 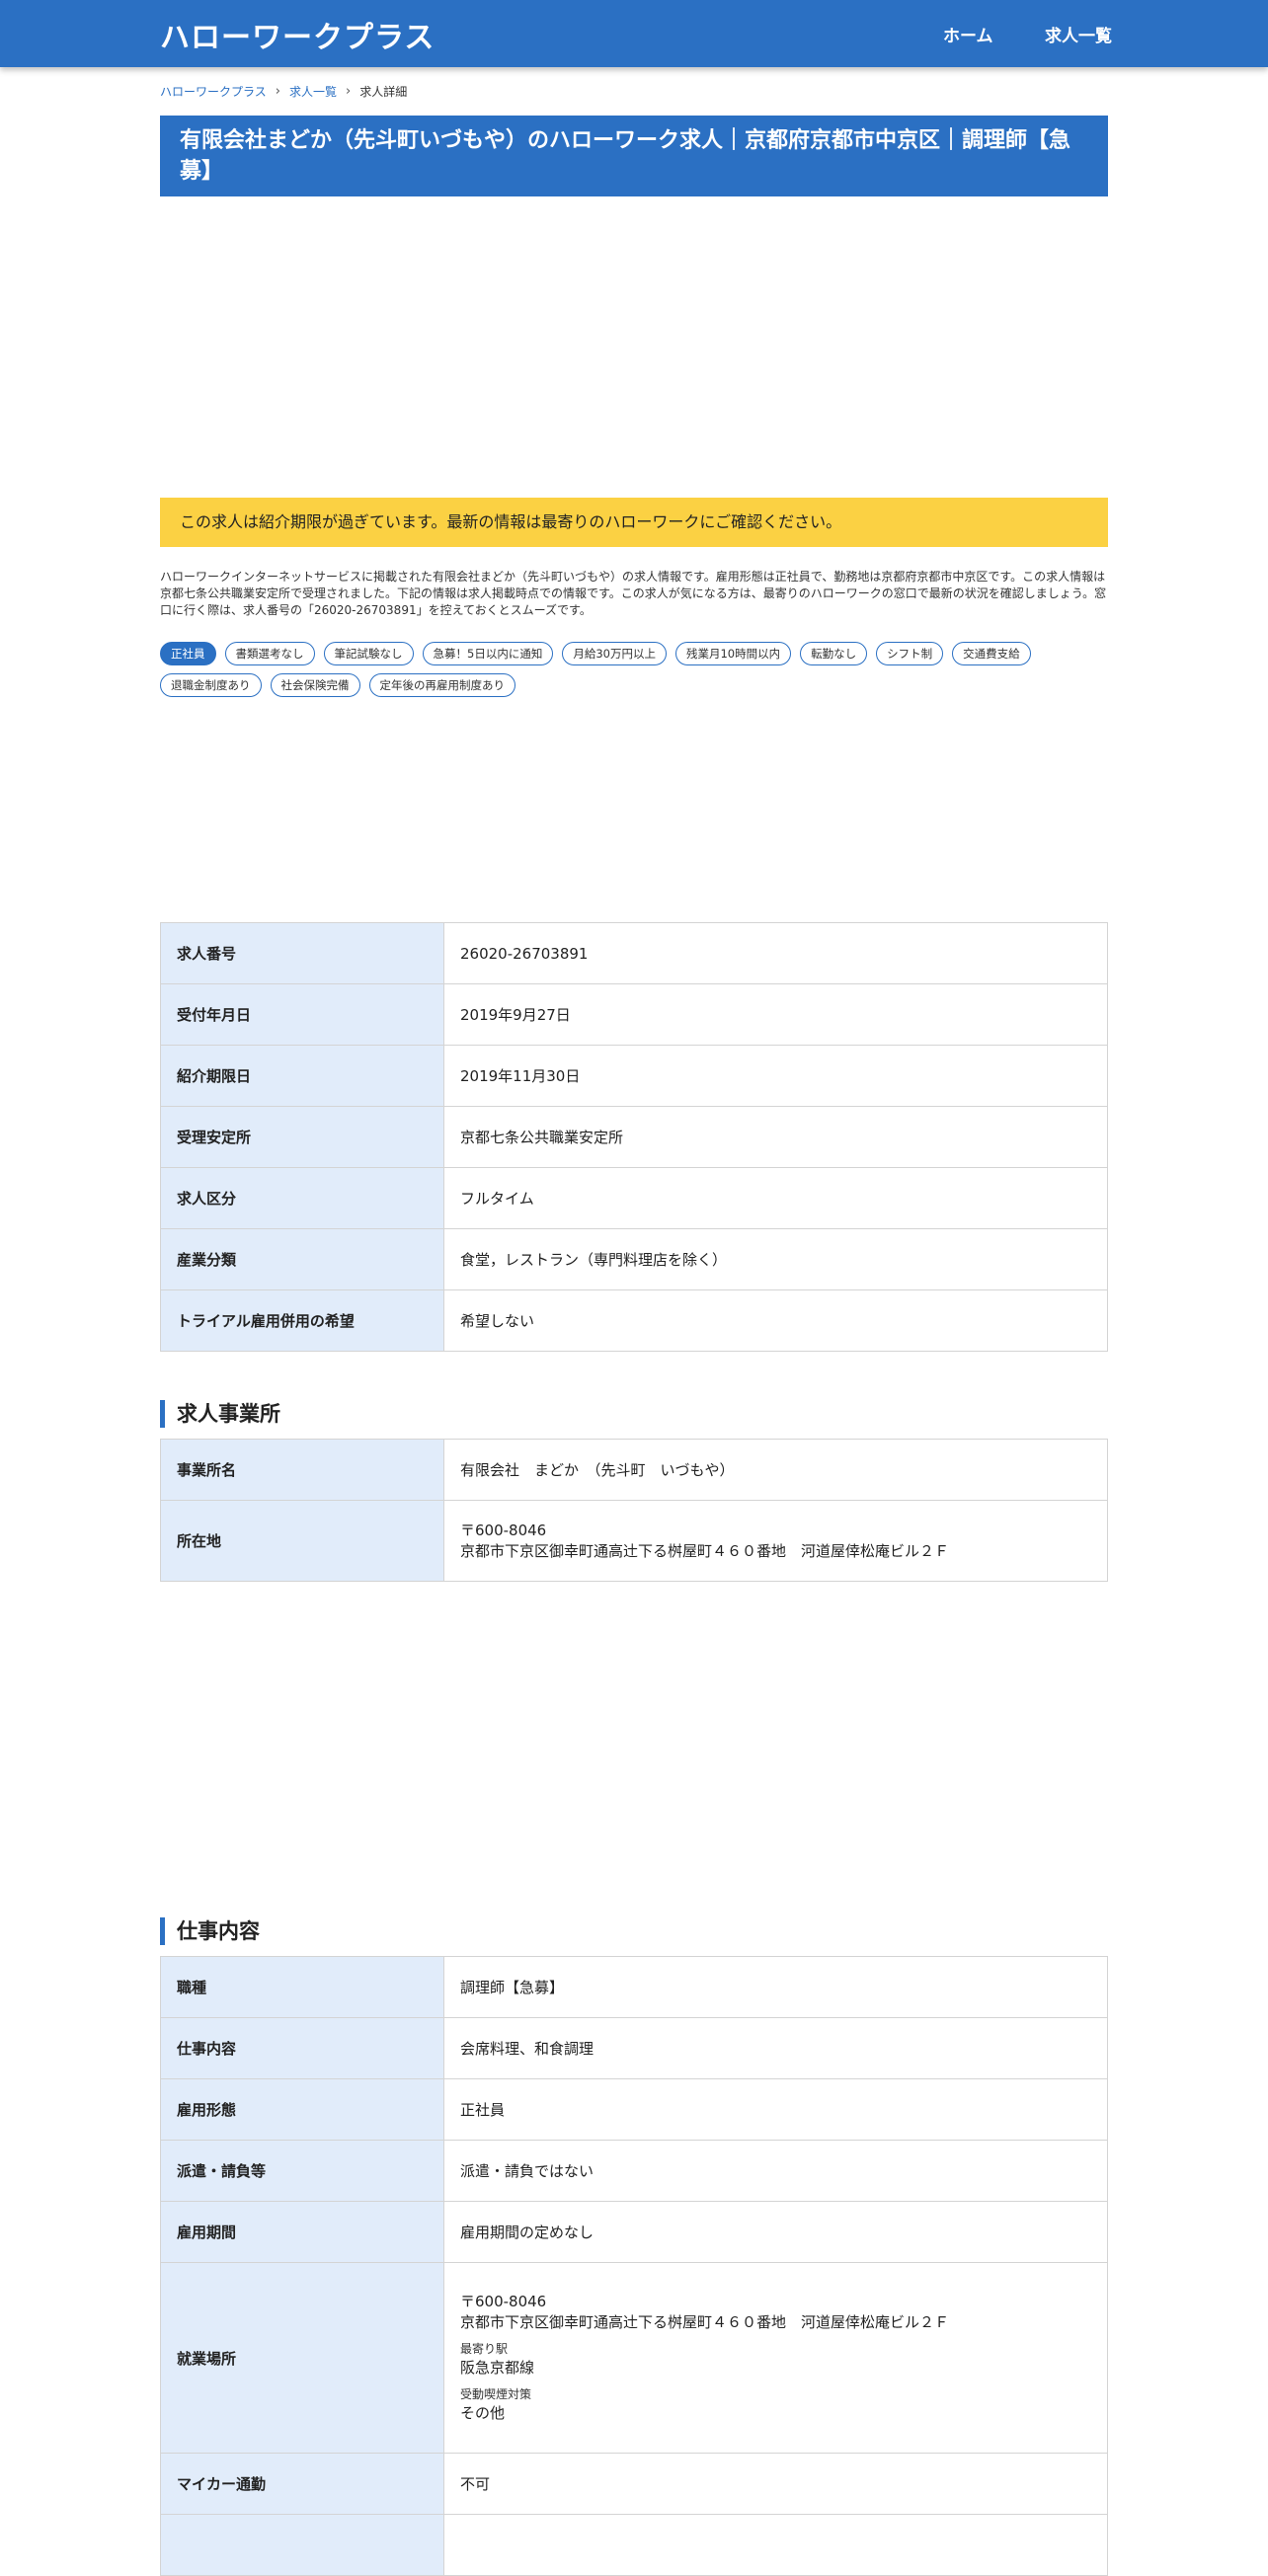 I want to click on row-value: 食堂，レストラン（専門料理店を除く）, so click(x=775, y=1259).